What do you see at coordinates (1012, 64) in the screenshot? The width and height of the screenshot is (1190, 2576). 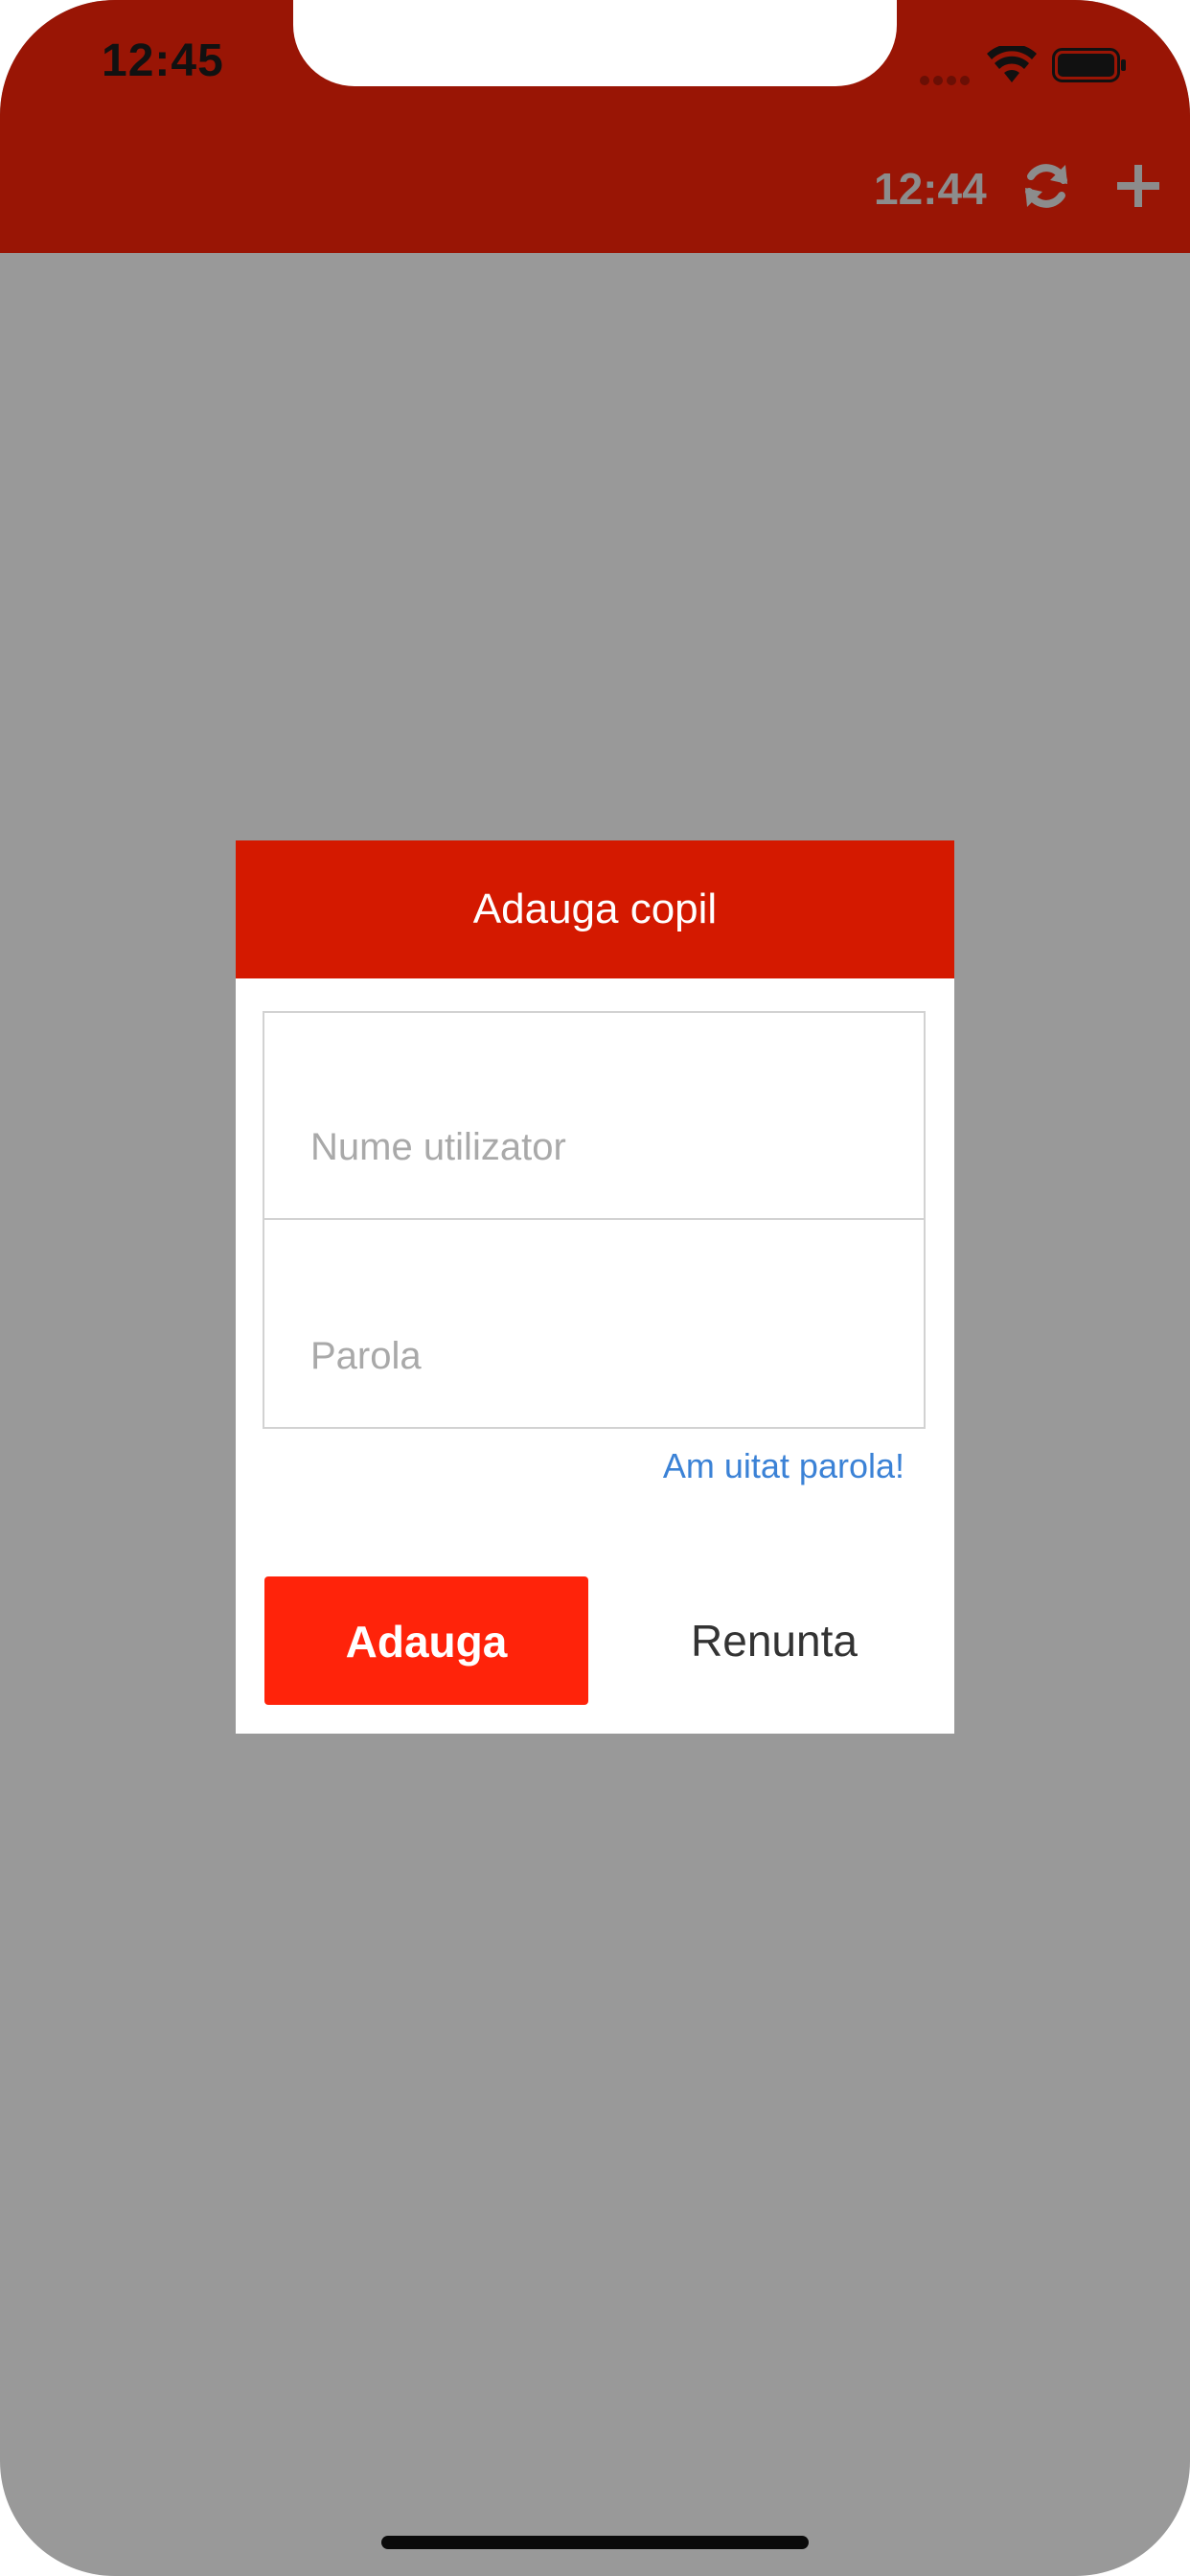 I see `wifi-icon` at bounding box center [1012, 64].